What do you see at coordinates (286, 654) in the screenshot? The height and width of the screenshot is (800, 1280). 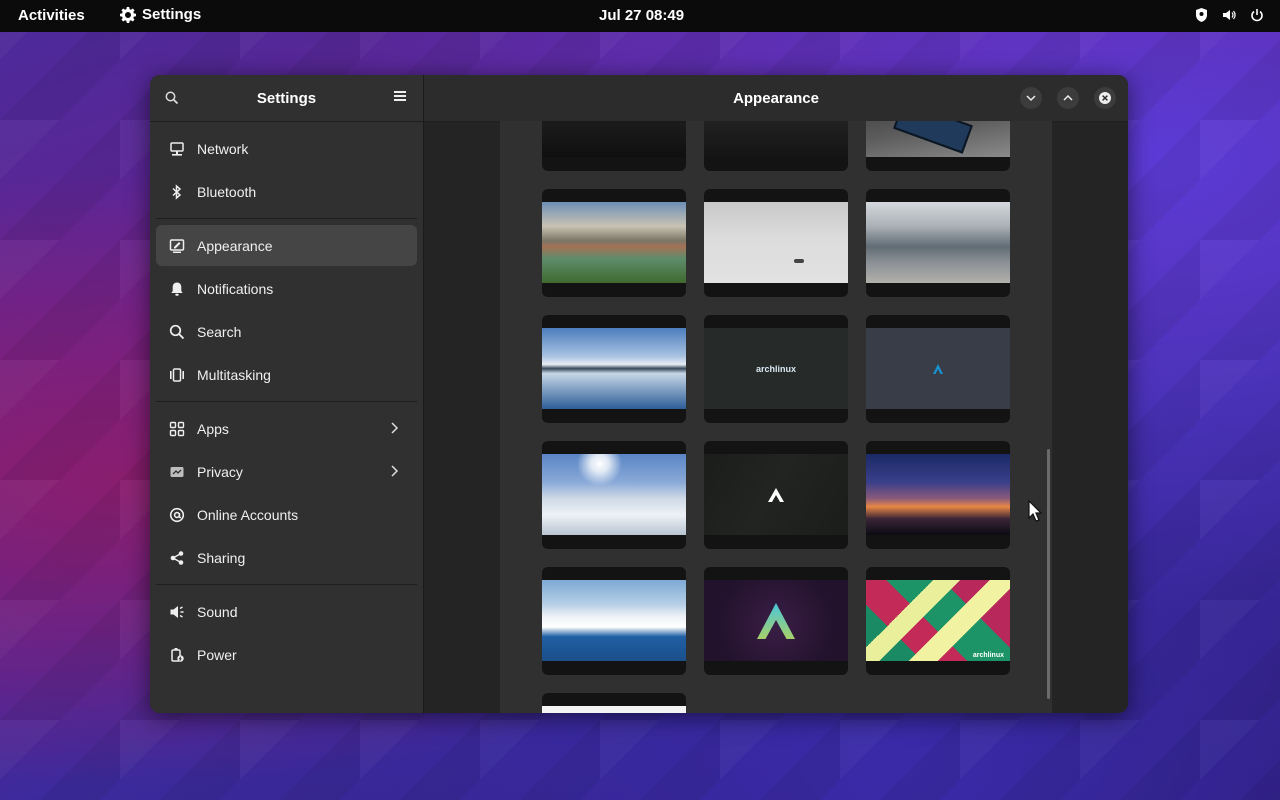 I see `sidebar-item-power: Power` at bounding box center [286, 654].